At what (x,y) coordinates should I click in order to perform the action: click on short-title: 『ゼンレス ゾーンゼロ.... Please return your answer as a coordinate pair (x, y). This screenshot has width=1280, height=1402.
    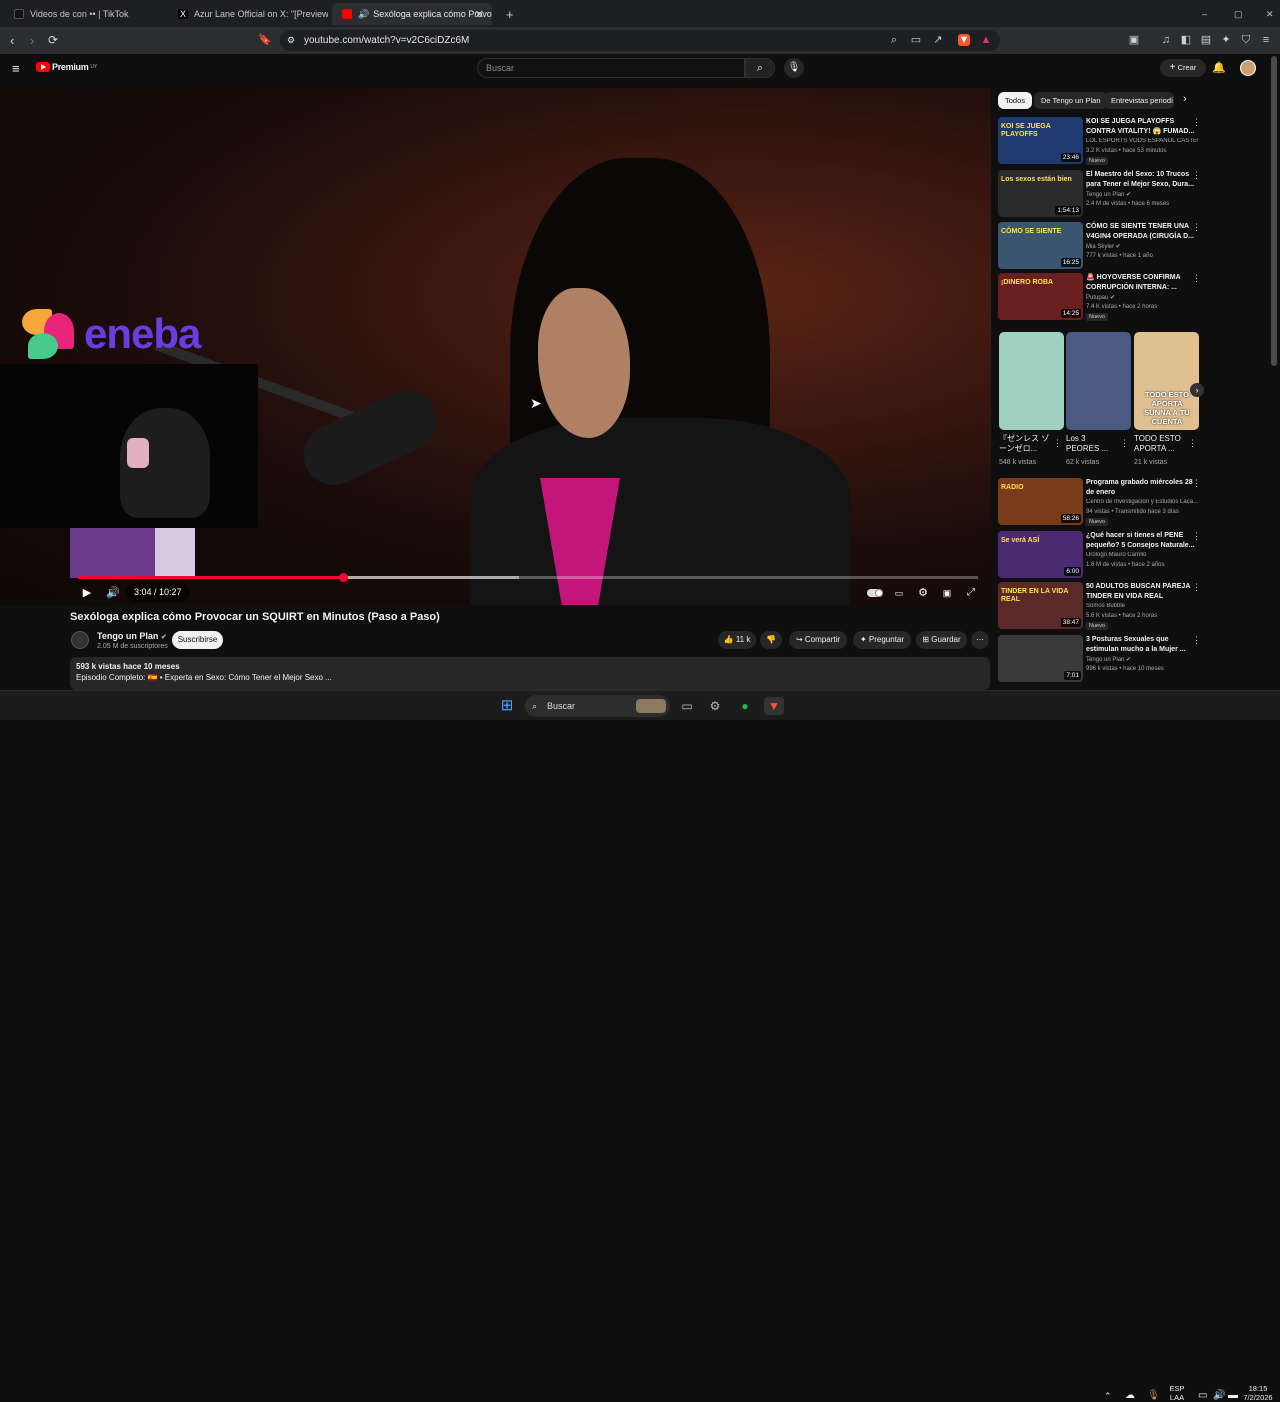
    Looking at the image, I should click on (1025, 444).